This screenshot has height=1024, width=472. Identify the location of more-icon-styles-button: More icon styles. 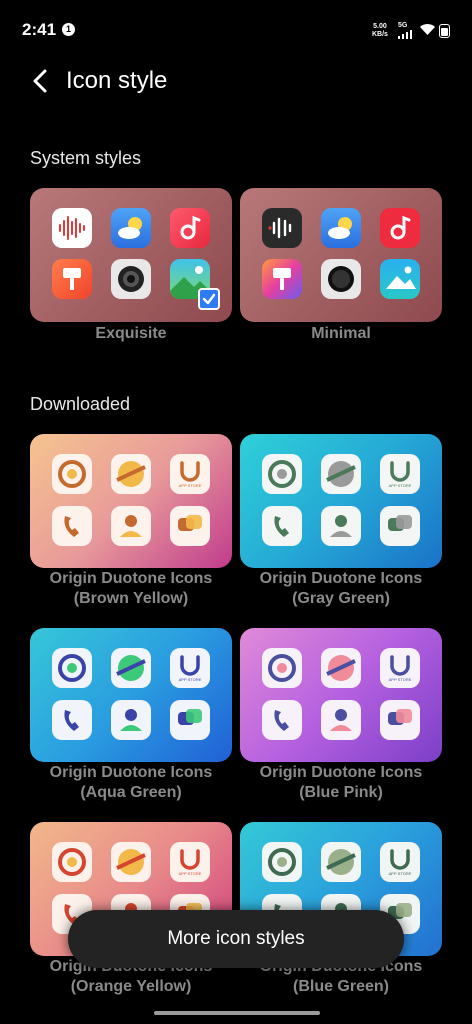
(236, 939).